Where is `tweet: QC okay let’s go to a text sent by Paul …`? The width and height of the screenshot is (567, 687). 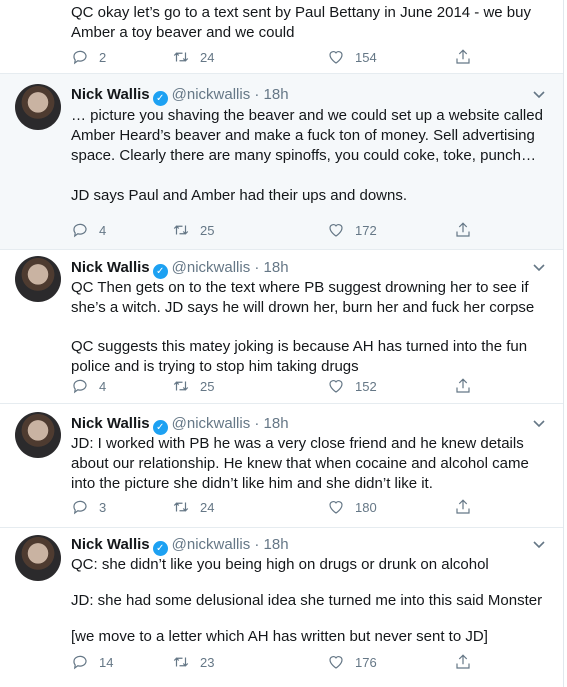 tweet: QC okay let’s go to a text sent by Paul … is located at coordinates (281, 37).